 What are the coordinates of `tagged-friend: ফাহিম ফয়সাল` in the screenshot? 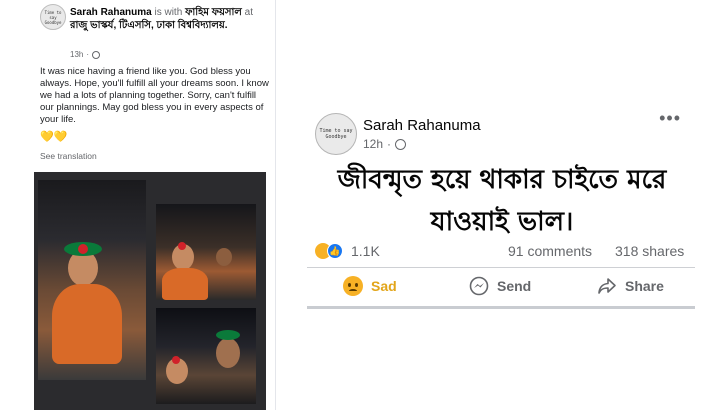 It's located at (213, 12).